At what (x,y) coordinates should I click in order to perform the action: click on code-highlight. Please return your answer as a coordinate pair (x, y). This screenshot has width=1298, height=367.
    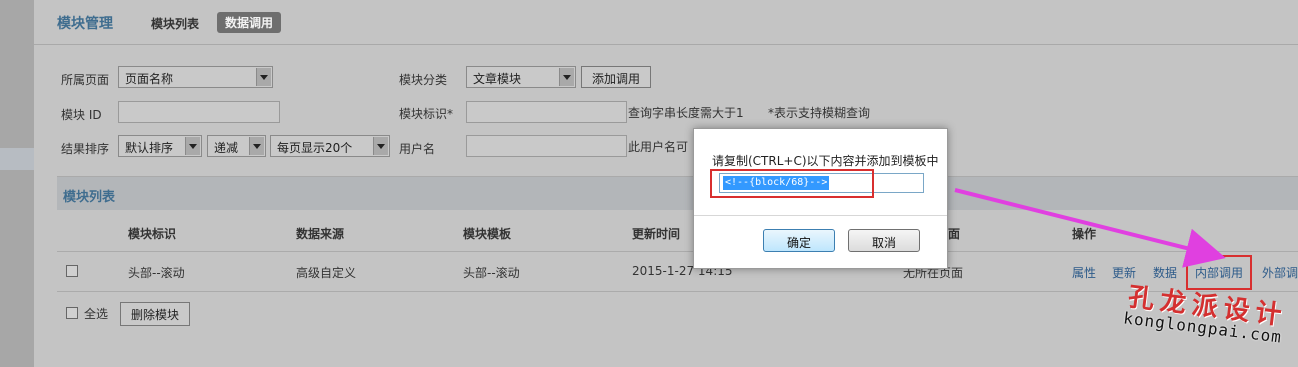
    Looking at the image, I should click on (792, 183).